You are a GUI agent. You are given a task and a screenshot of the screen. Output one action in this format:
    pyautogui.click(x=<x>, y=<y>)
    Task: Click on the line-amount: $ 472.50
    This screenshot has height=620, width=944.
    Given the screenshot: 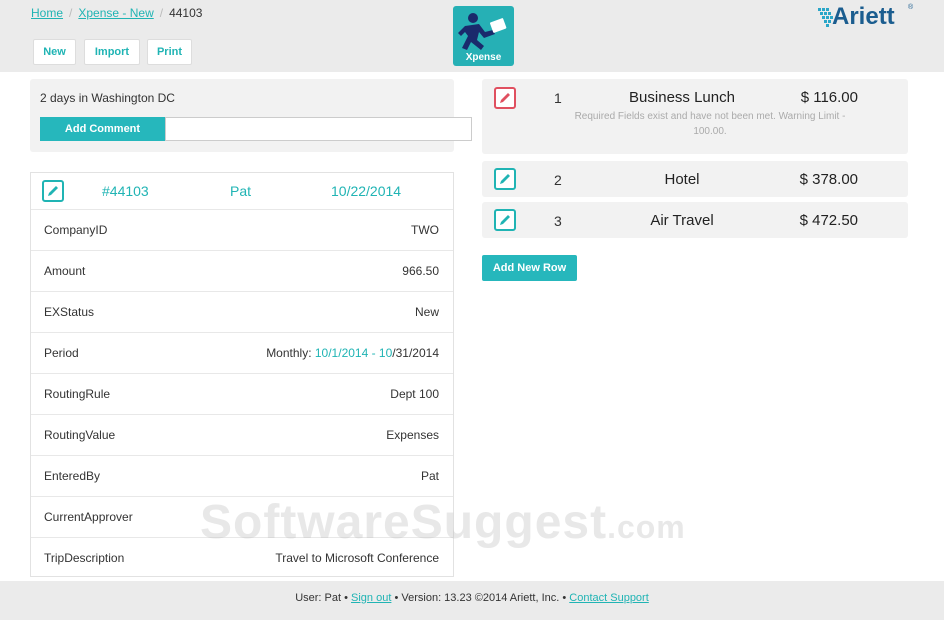 What is the action you would take?
    pyautogui.click(x=828, y=220)
    